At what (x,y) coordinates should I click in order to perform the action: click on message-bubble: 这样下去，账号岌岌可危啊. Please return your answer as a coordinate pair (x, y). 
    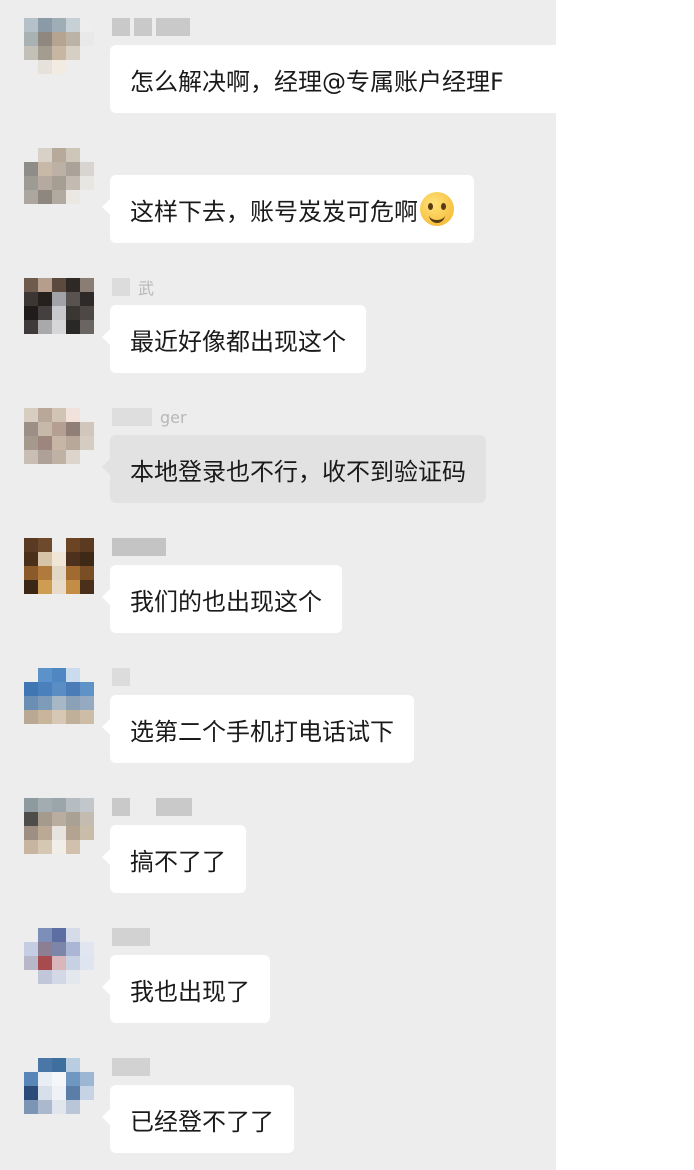
    Looking at the image, I should click on (288, 209).